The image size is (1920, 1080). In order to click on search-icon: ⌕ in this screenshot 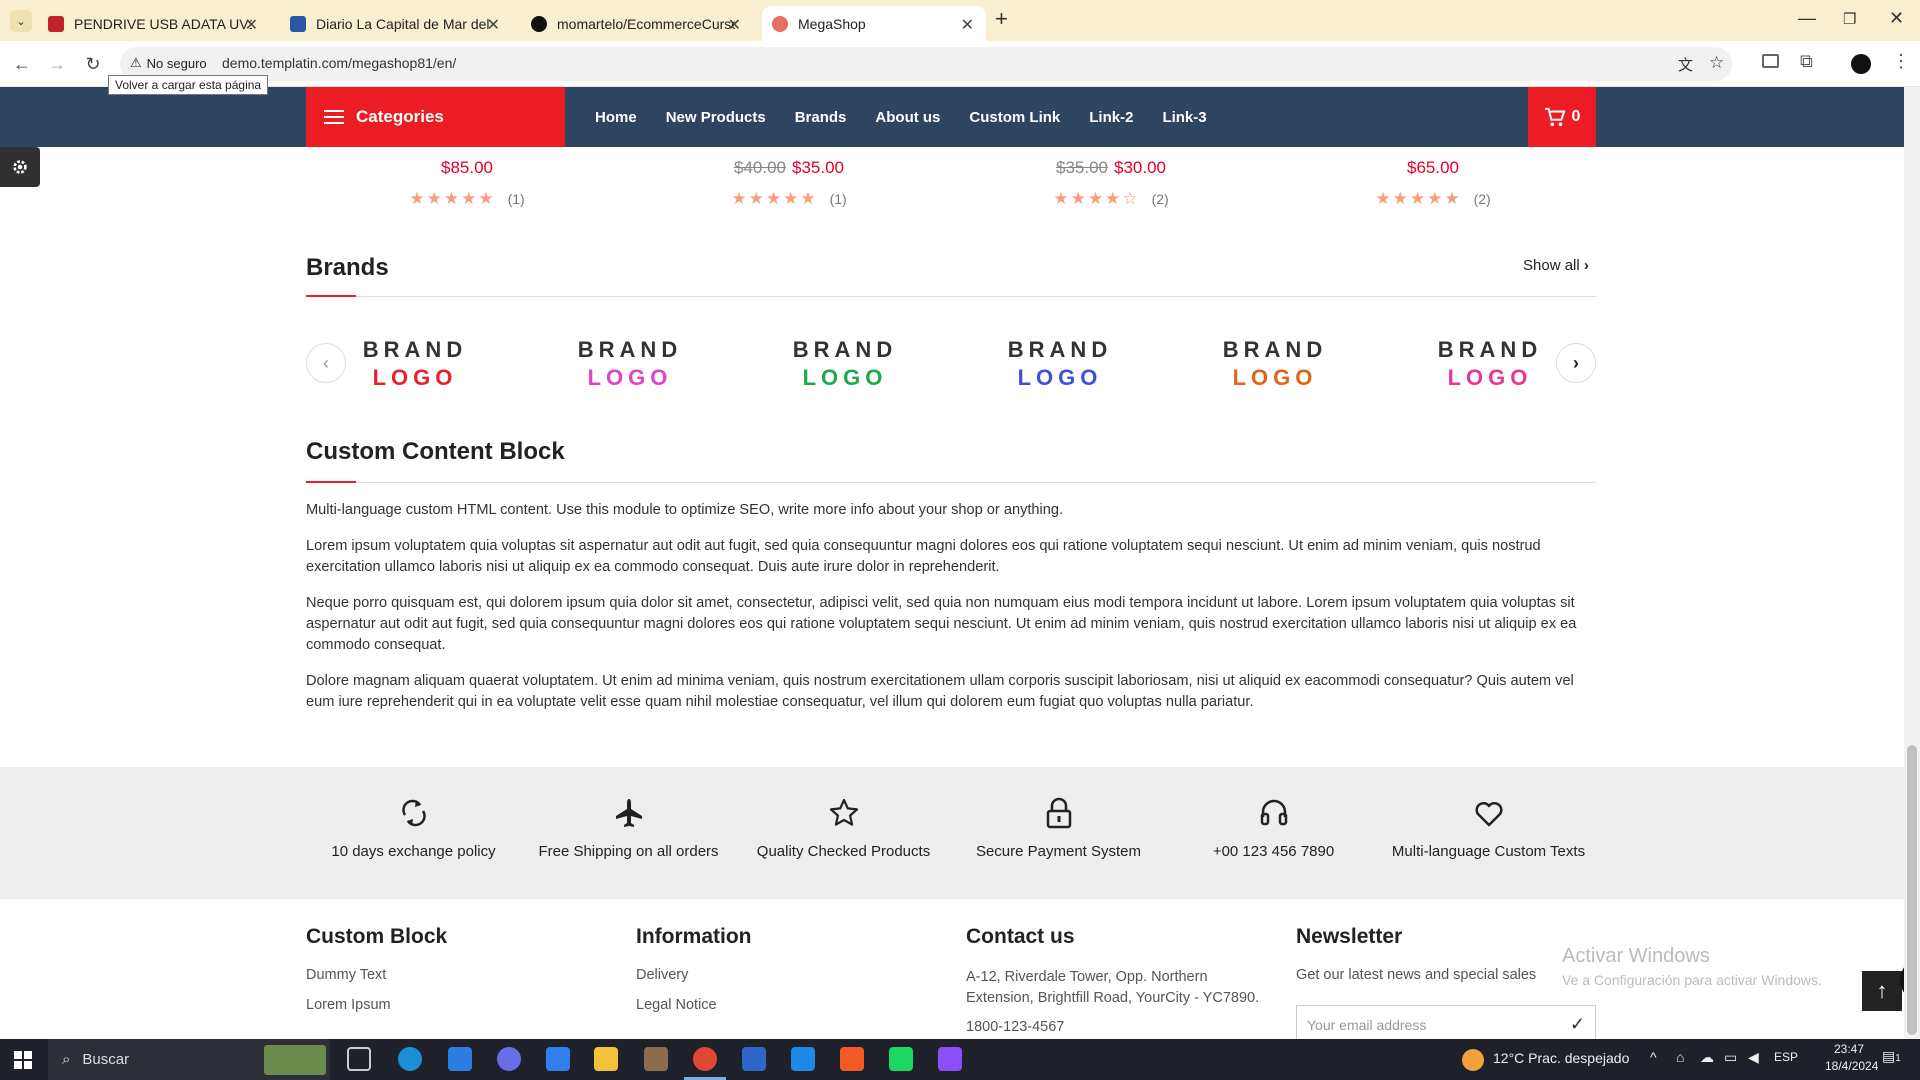, I will do `click(66, 1059)`.